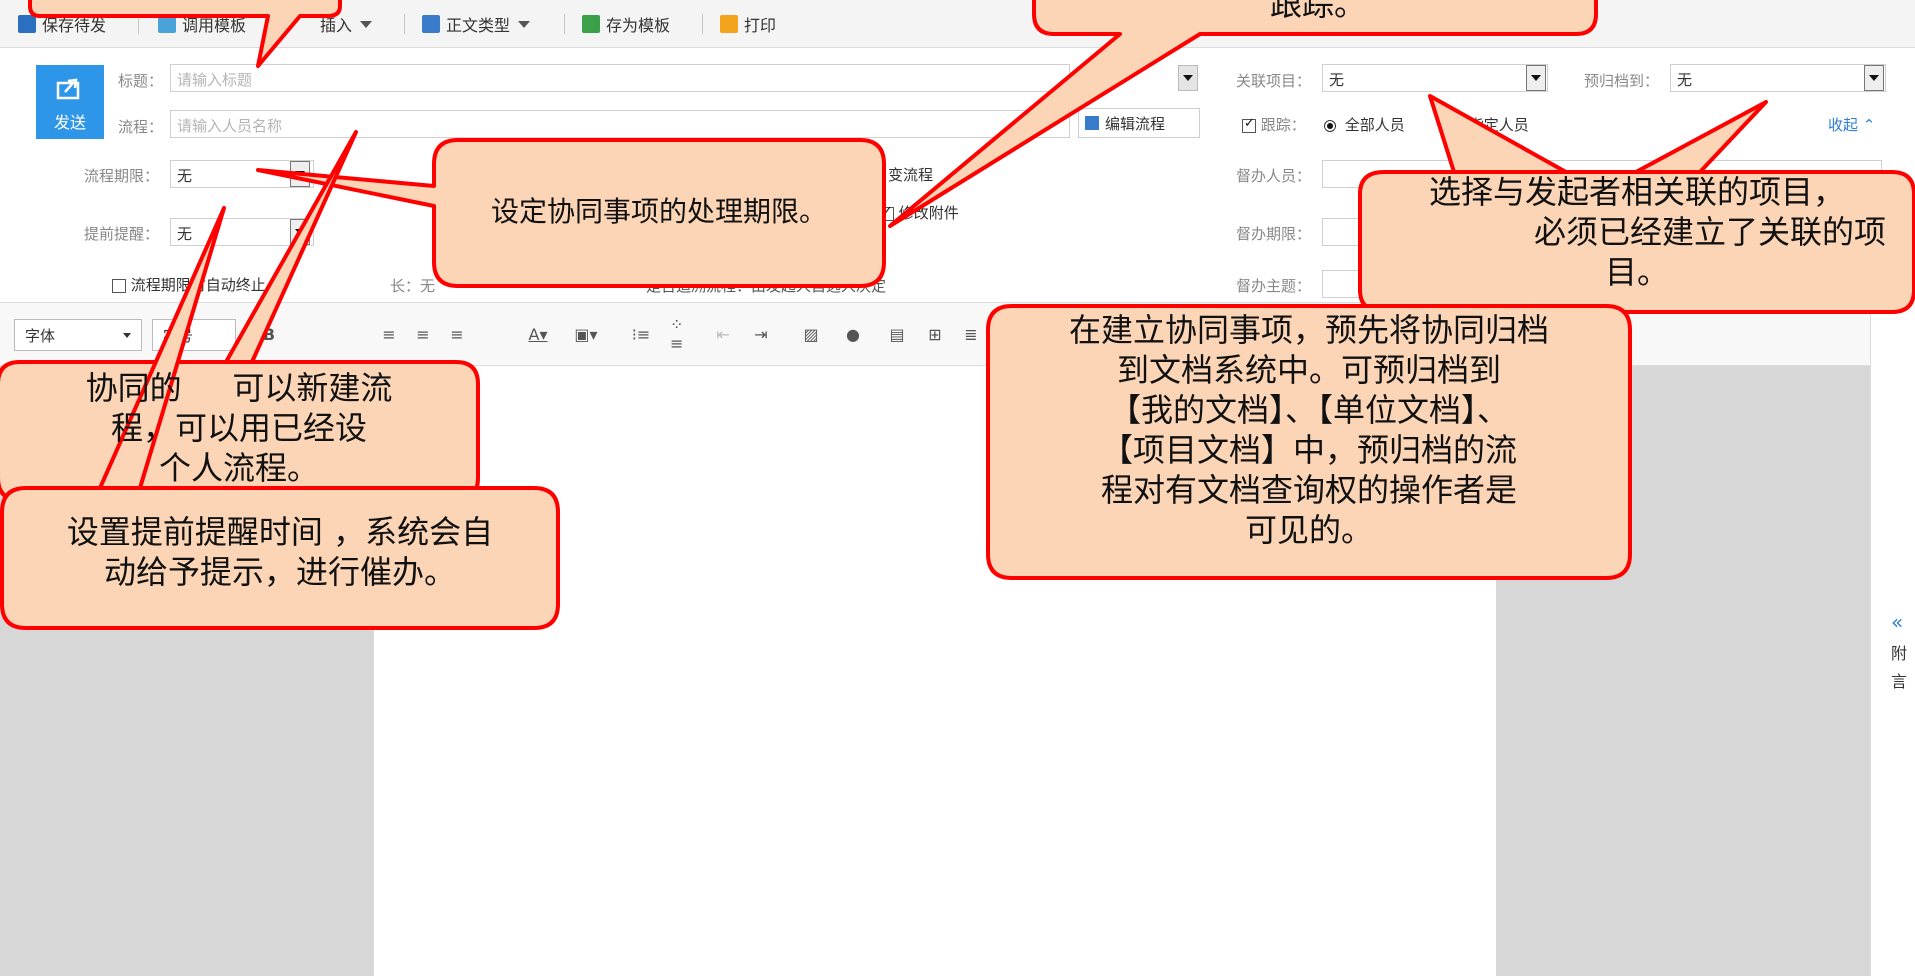 This screenshot has width=1915, height=976. What do you see at coordinates (1636, 272) in the screenshot?
I see `callout-project-line: 目。` at bounding box center [1636, 272].